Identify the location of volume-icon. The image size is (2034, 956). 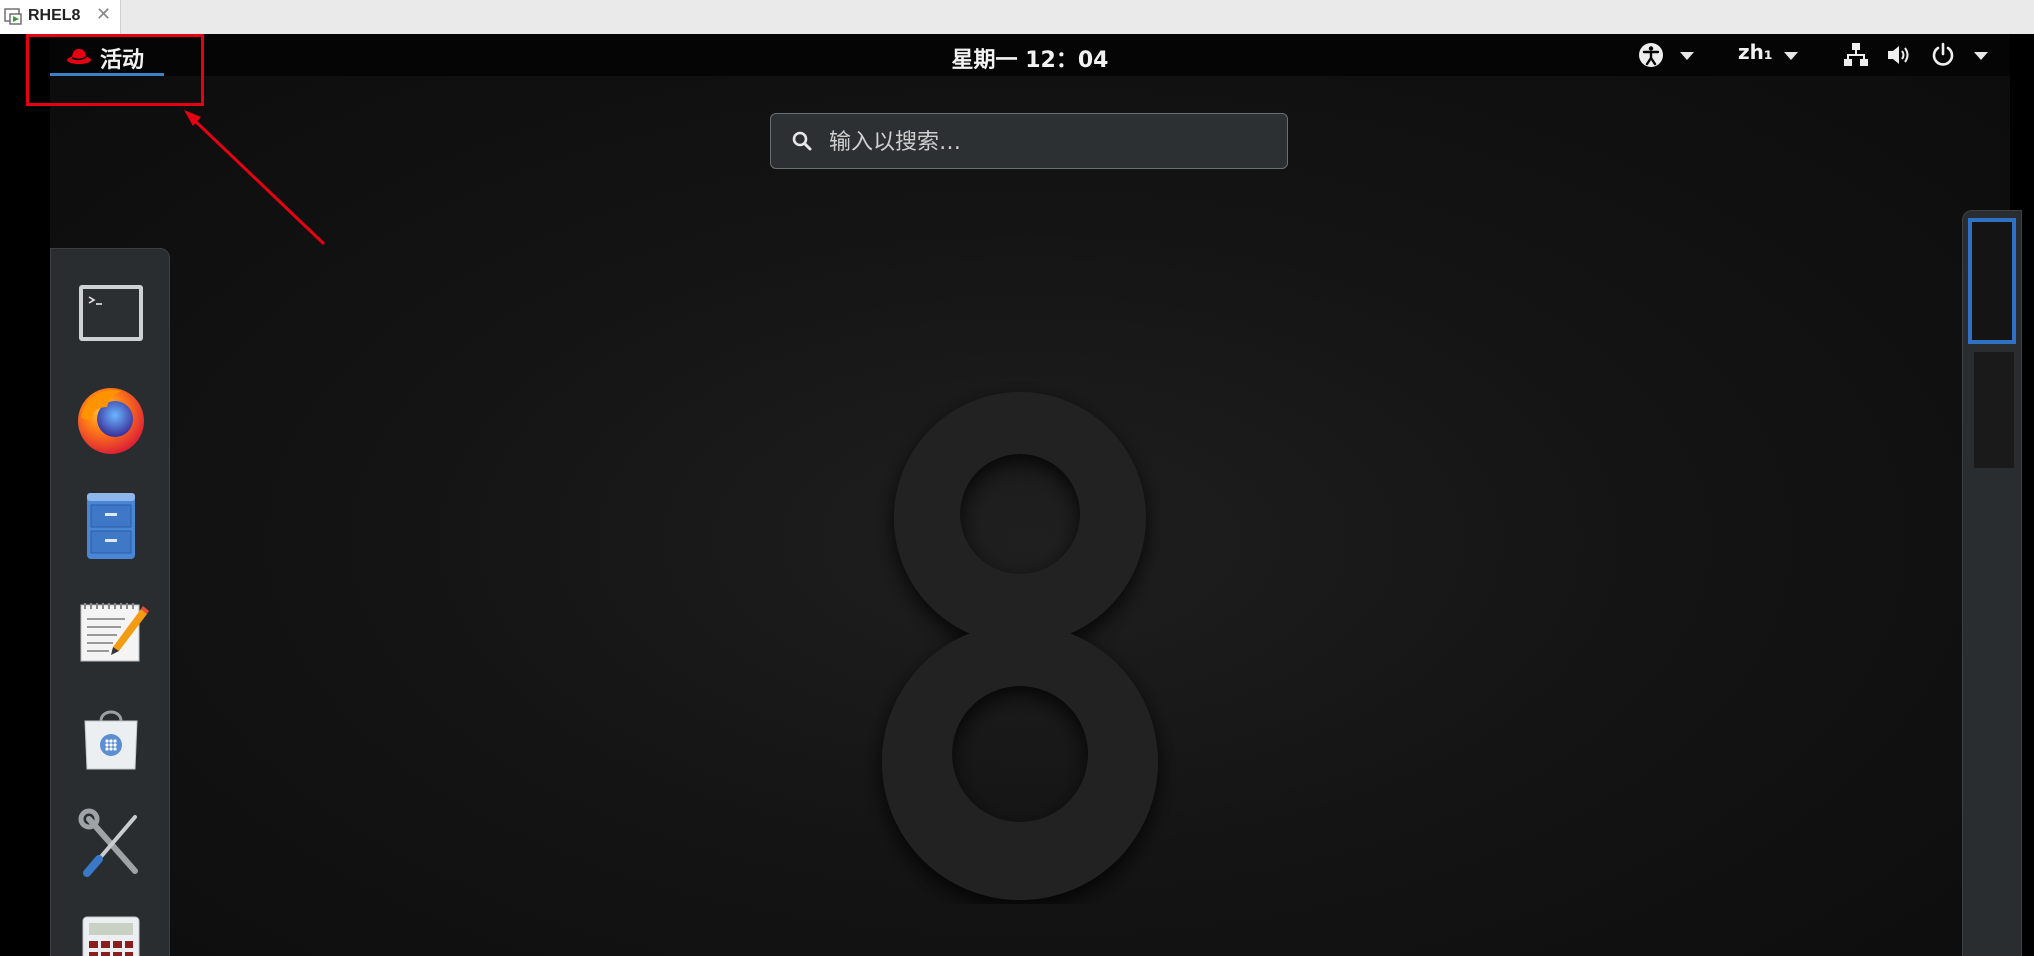
(1898, 55).